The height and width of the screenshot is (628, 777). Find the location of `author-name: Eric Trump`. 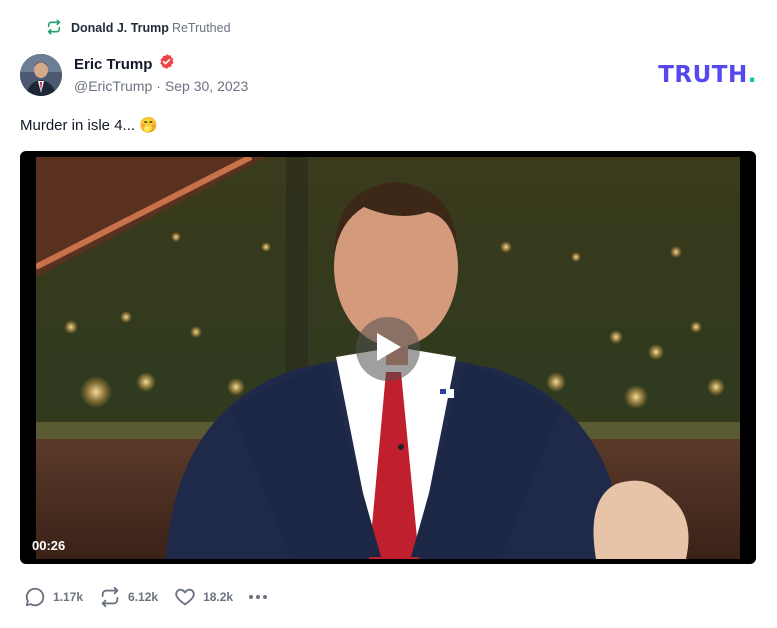

author-name: Eric Trump is located at coordinates (113, 64).